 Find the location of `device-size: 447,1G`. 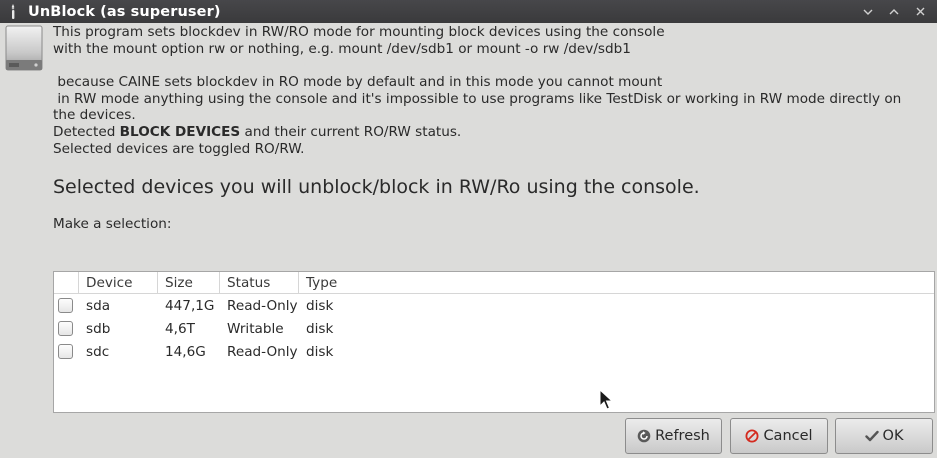

device-size: 447,1G is located at coordinates (190, 305).